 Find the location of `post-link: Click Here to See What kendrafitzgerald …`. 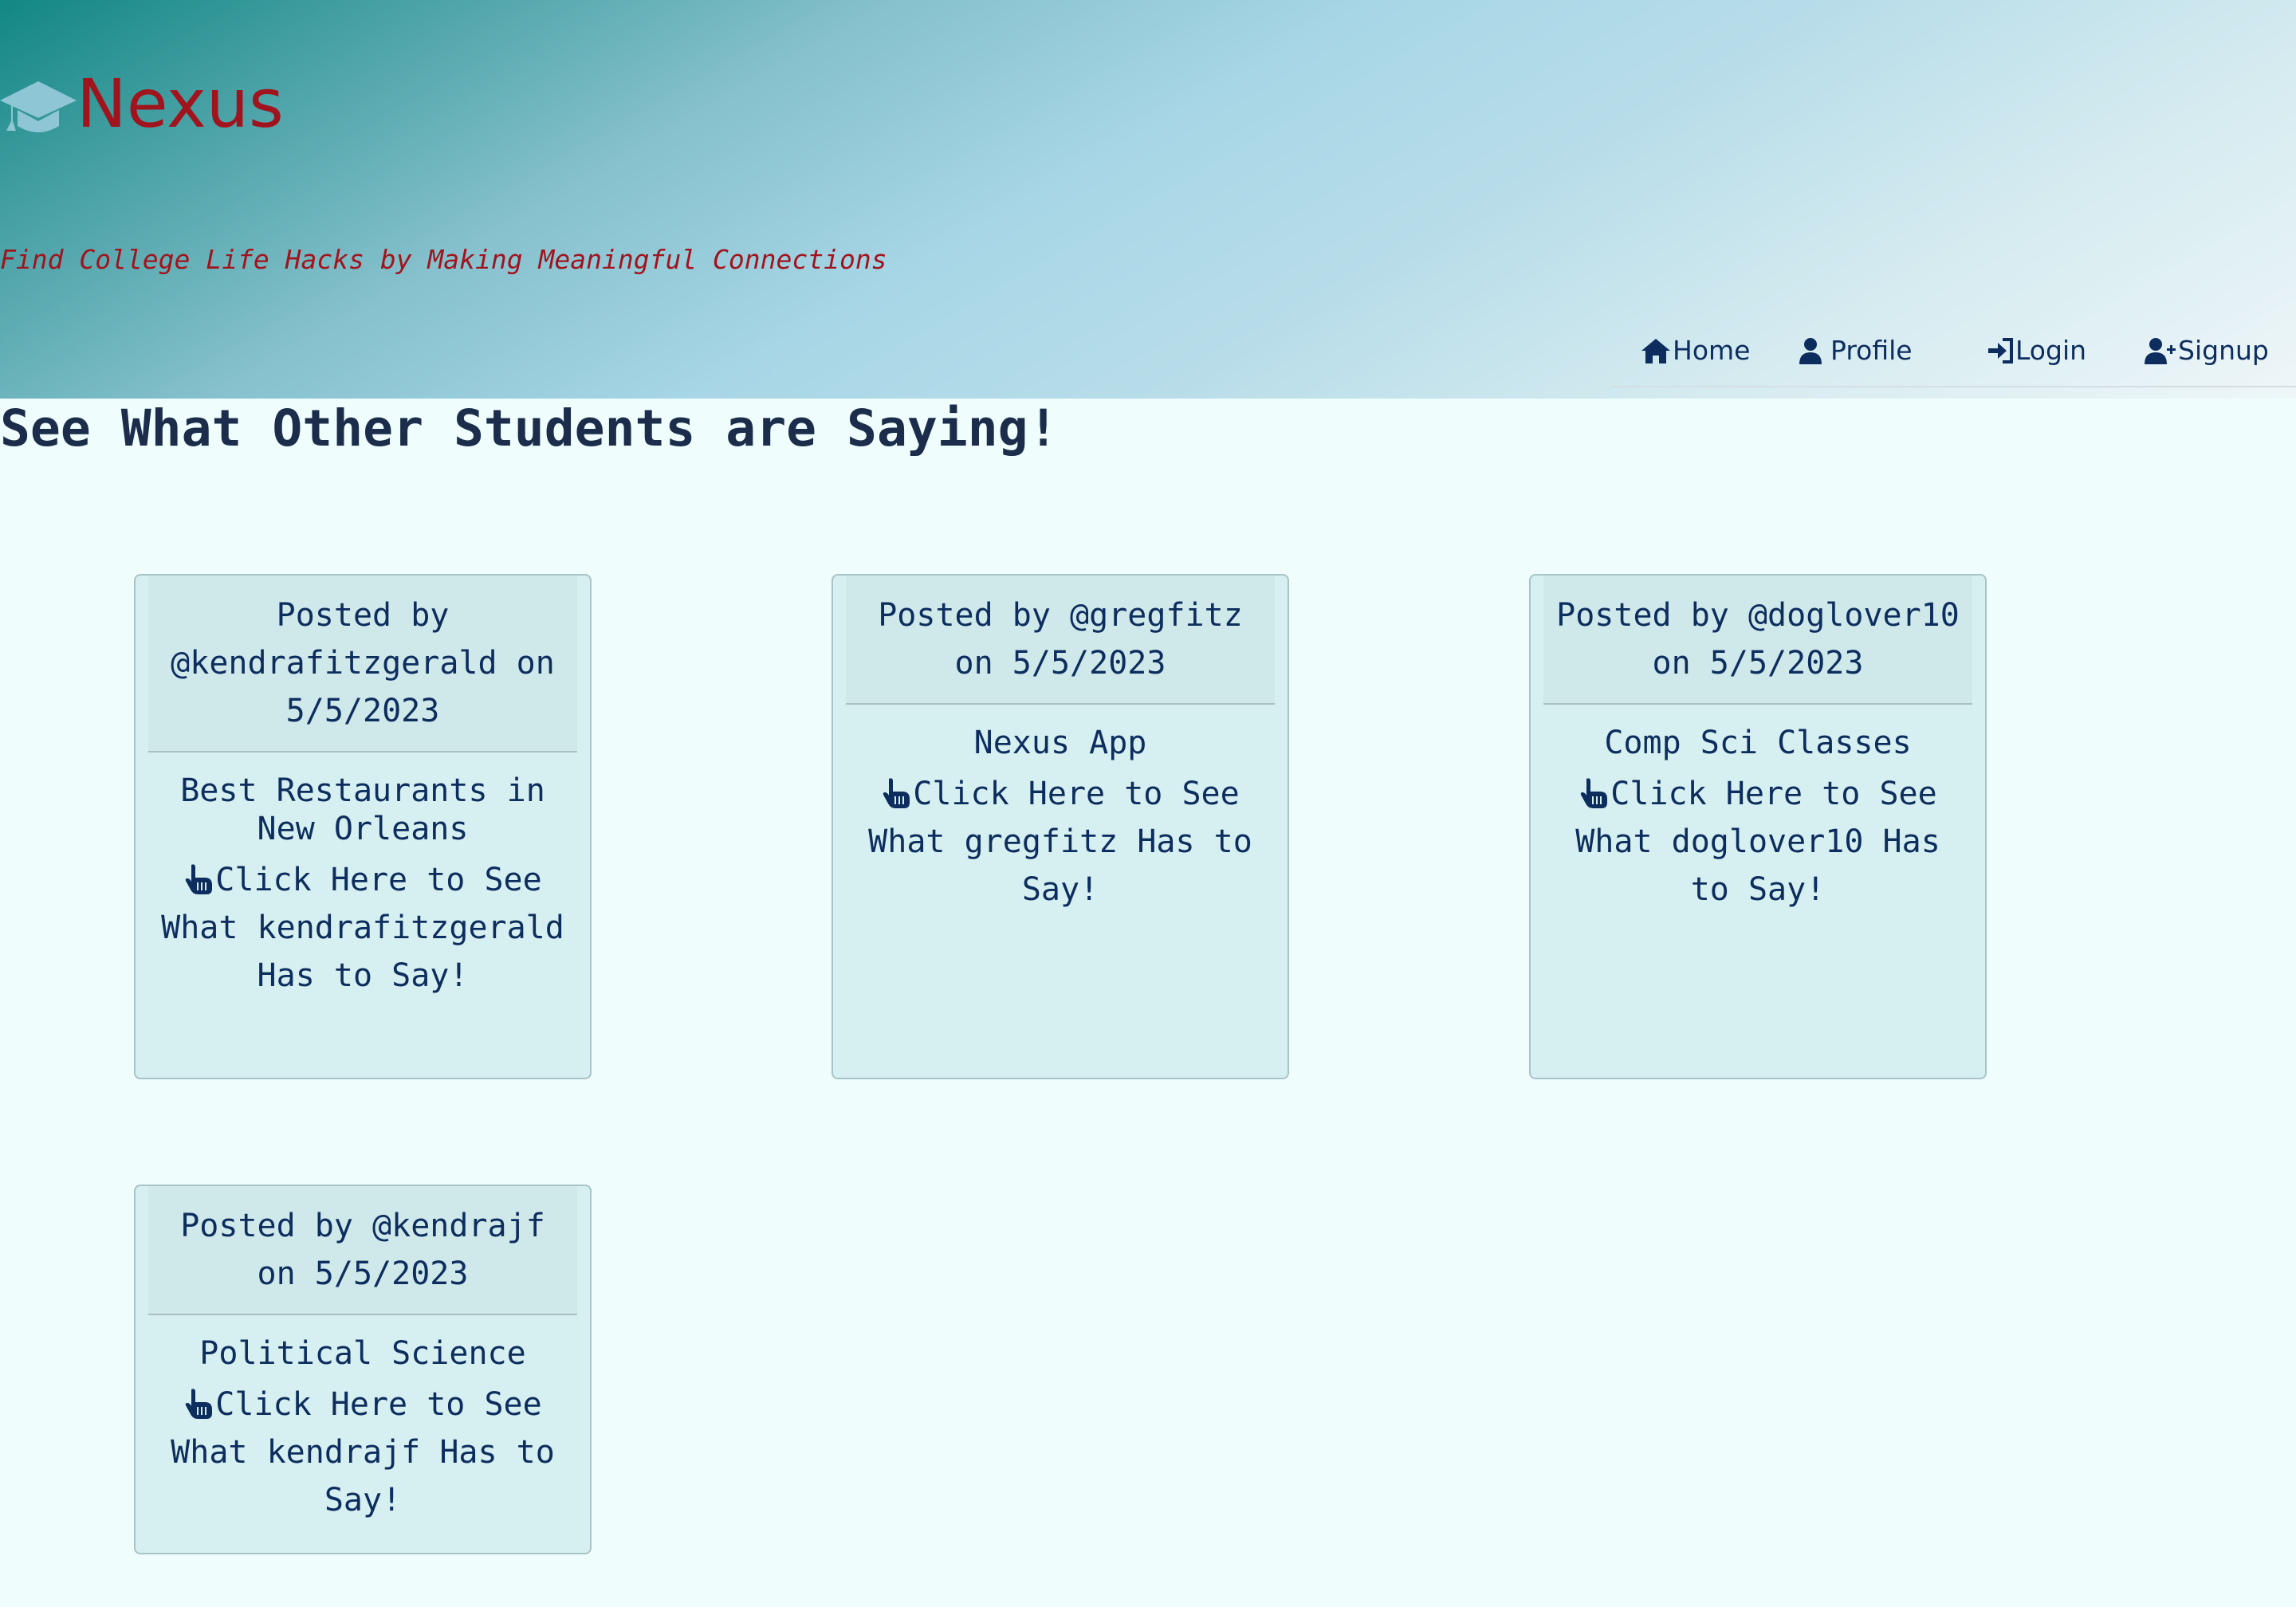

post-link: Click Here to See What kendrafitzgerald … is located at coordinates (362, 928).